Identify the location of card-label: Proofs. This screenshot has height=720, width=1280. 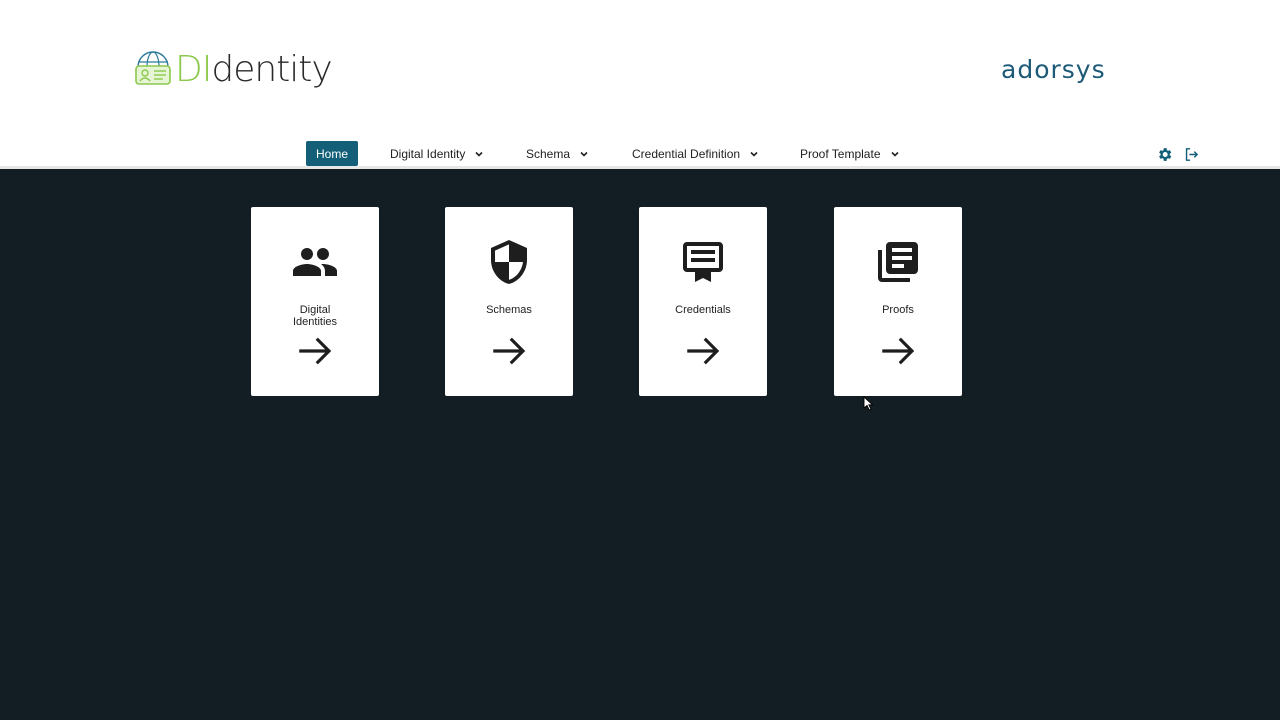
(898, 310).